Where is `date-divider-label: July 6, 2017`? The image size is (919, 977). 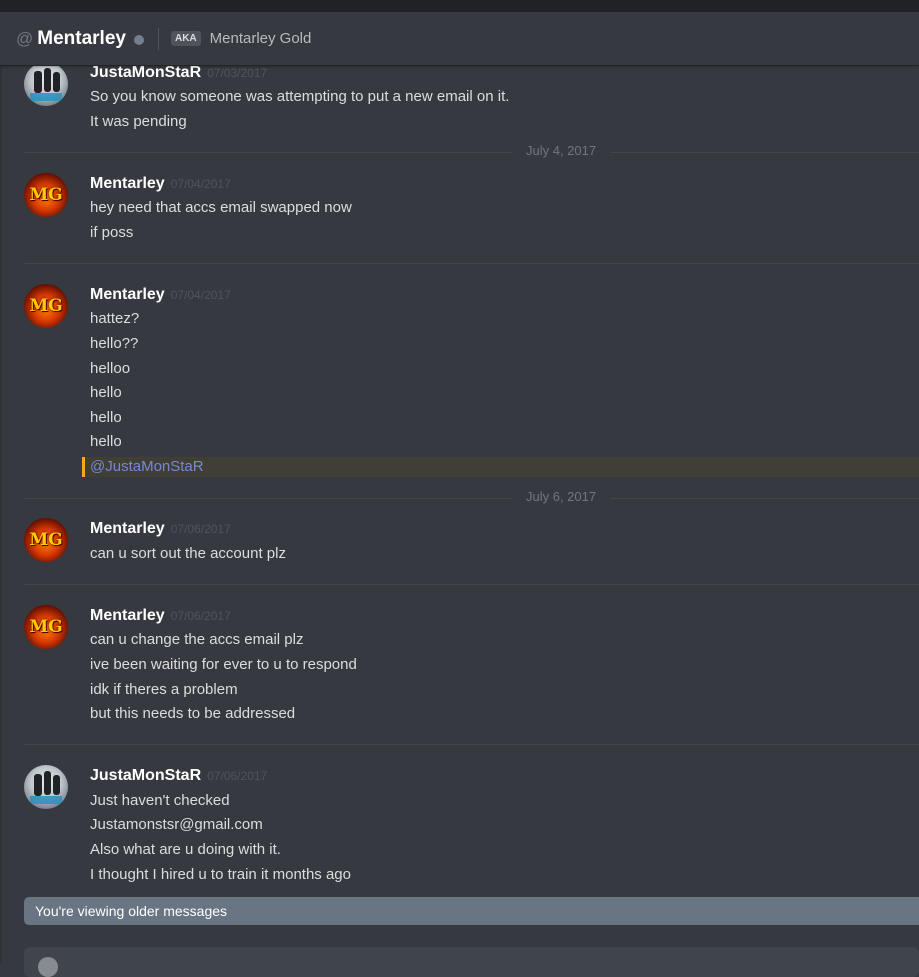
date-divider-label: July 6, 2017 is located at coordinates (561, 496).